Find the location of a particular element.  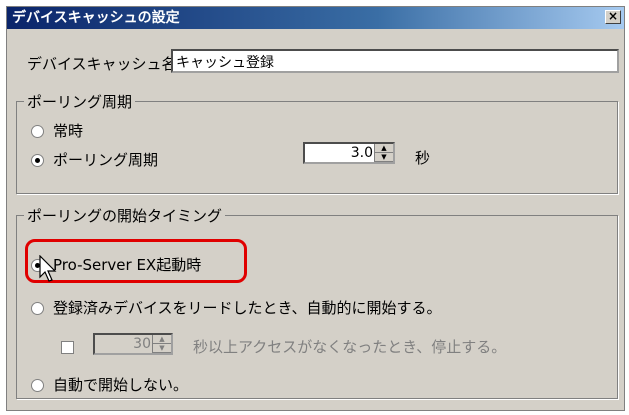

stop-checkbox is located at coordinates (67, 347).